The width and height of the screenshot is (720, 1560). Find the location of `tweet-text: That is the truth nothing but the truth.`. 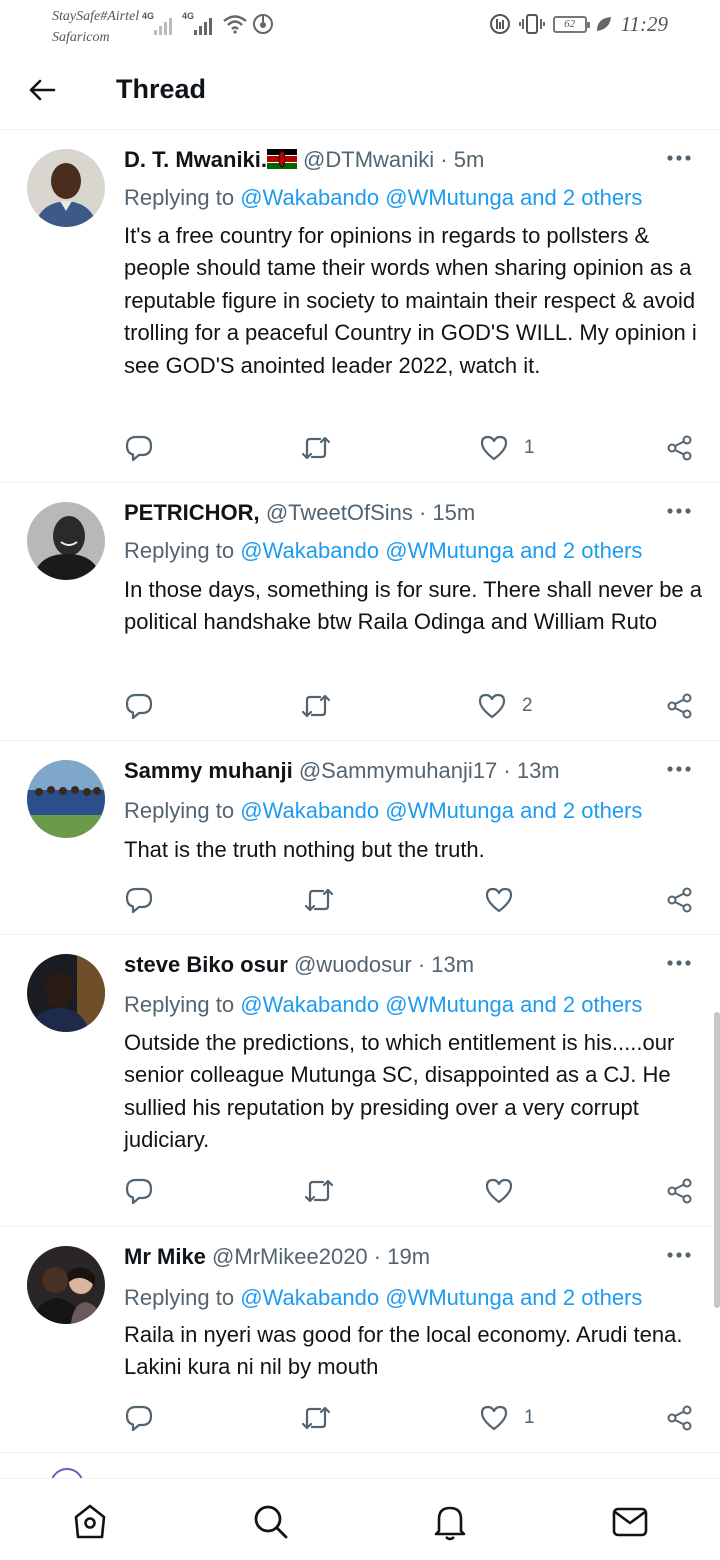

tweet-text: That is the truth nothing but the truth. is located at coordinates (304, 849).